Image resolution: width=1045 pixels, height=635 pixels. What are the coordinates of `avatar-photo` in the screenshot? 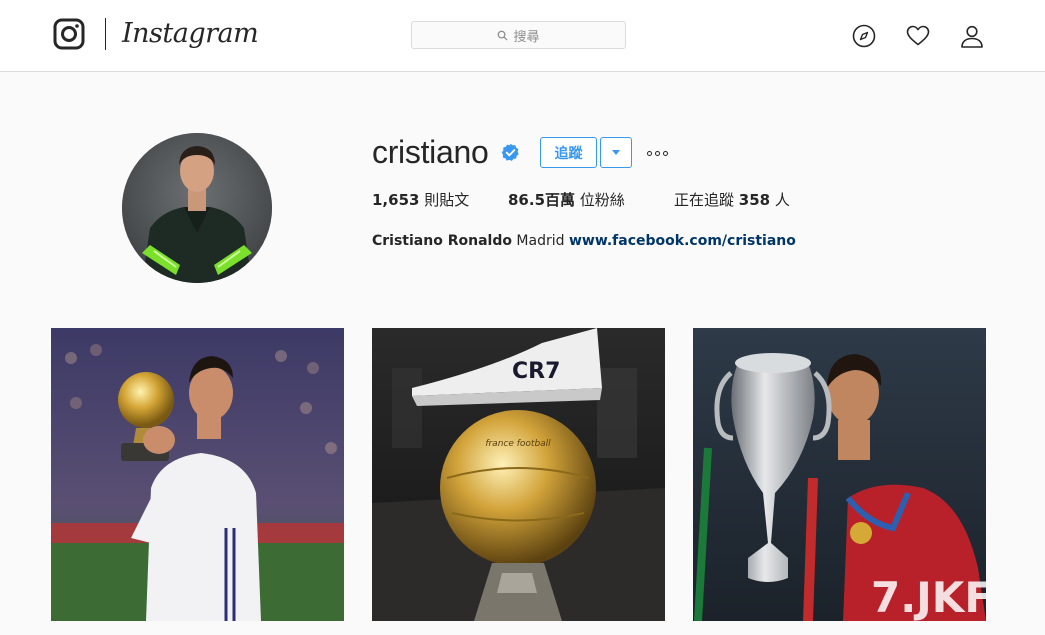 It's located at (197, 208).